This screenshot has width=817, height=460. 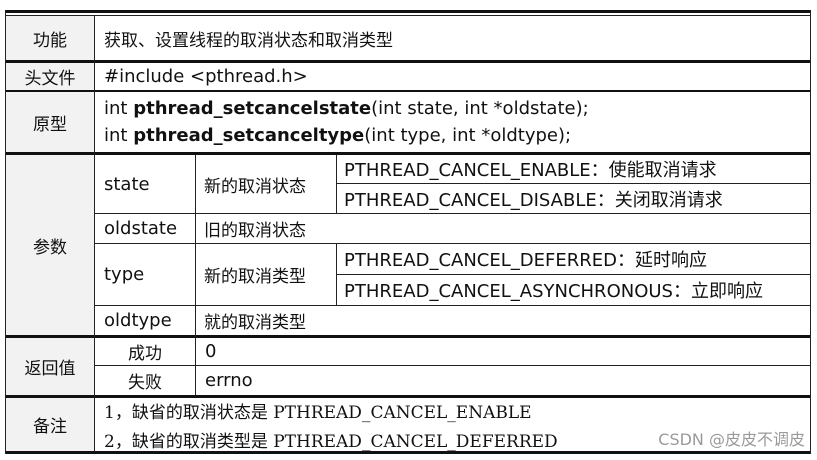 I want to click on param-type-option-deferred: PTHREAD_CANCEL_DEFERRED：延时响应, so click(x=525, y=260).